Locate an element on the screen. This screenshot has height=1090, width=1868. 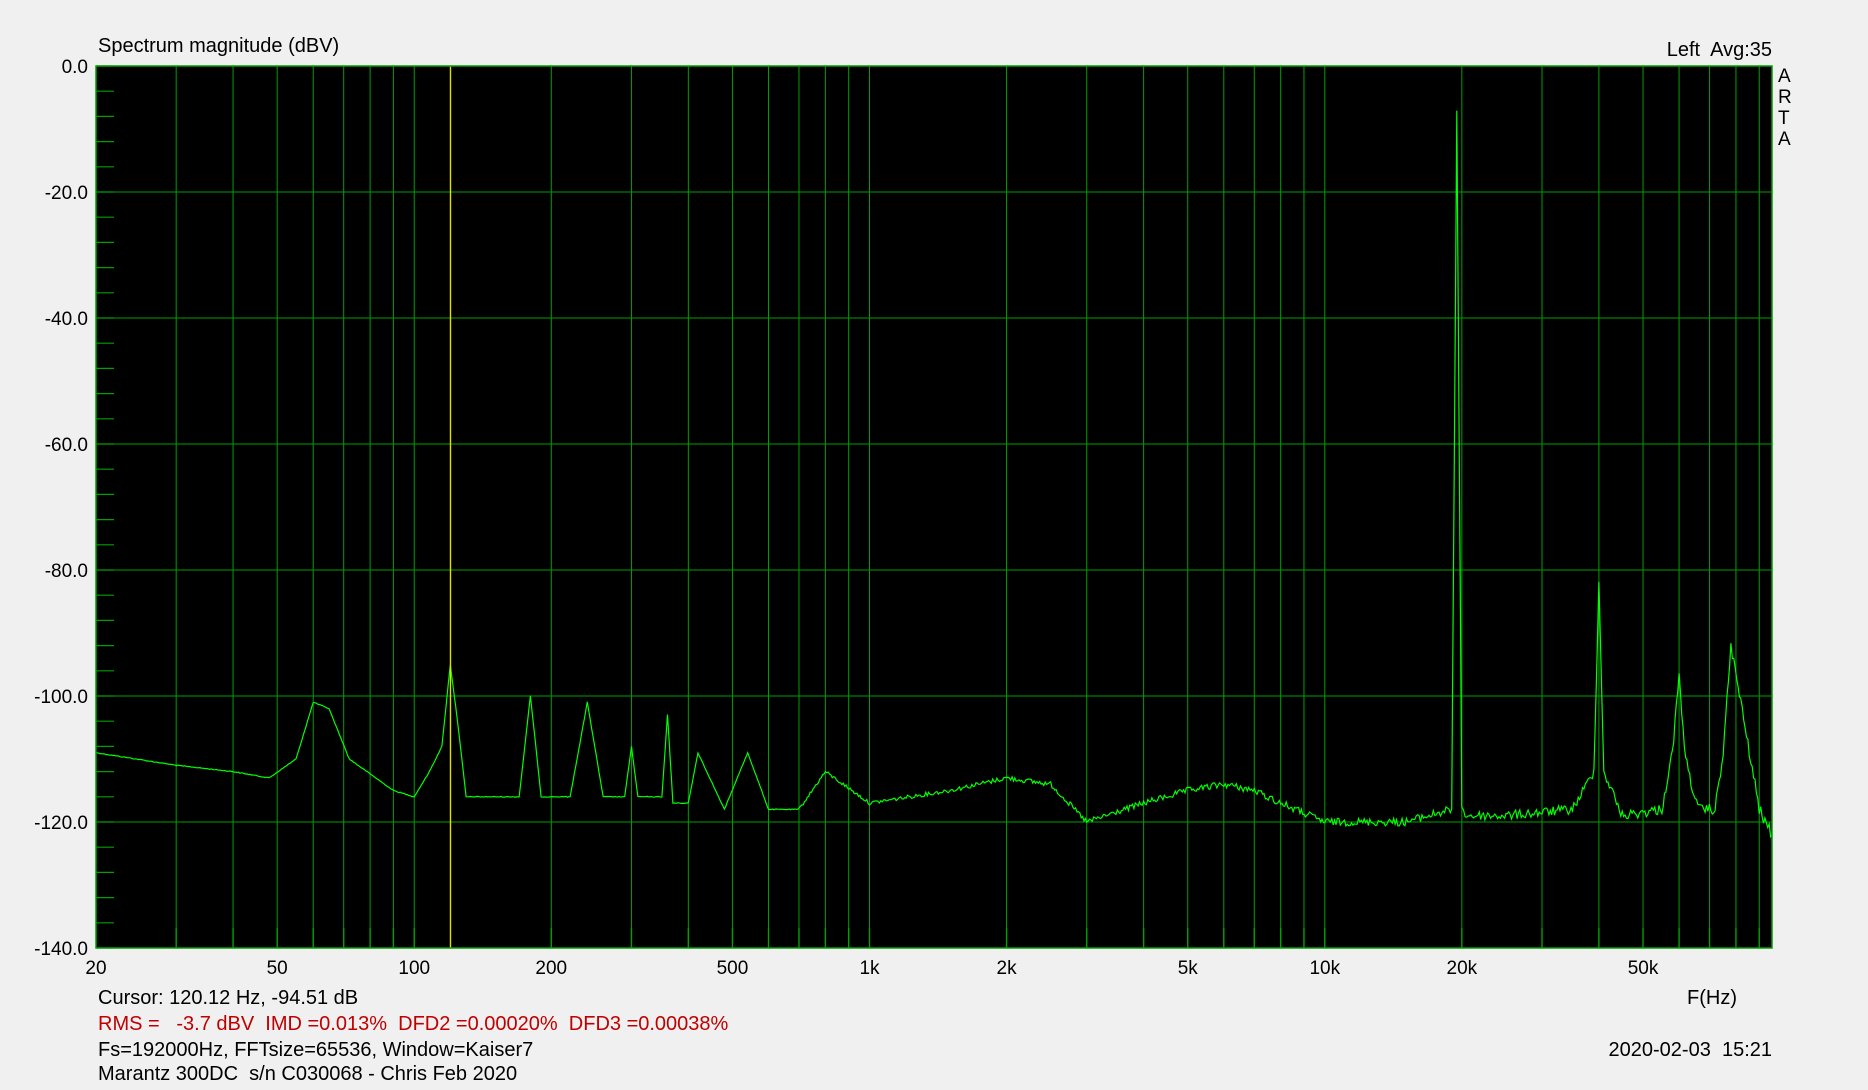
y-tick-label: -80.0 is located at coordinates (66, 571).